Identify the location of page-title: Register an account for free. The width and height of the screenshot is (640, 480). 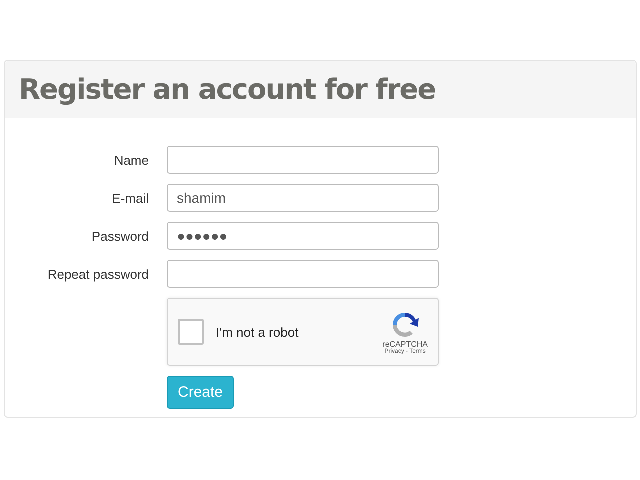
(227, 89).